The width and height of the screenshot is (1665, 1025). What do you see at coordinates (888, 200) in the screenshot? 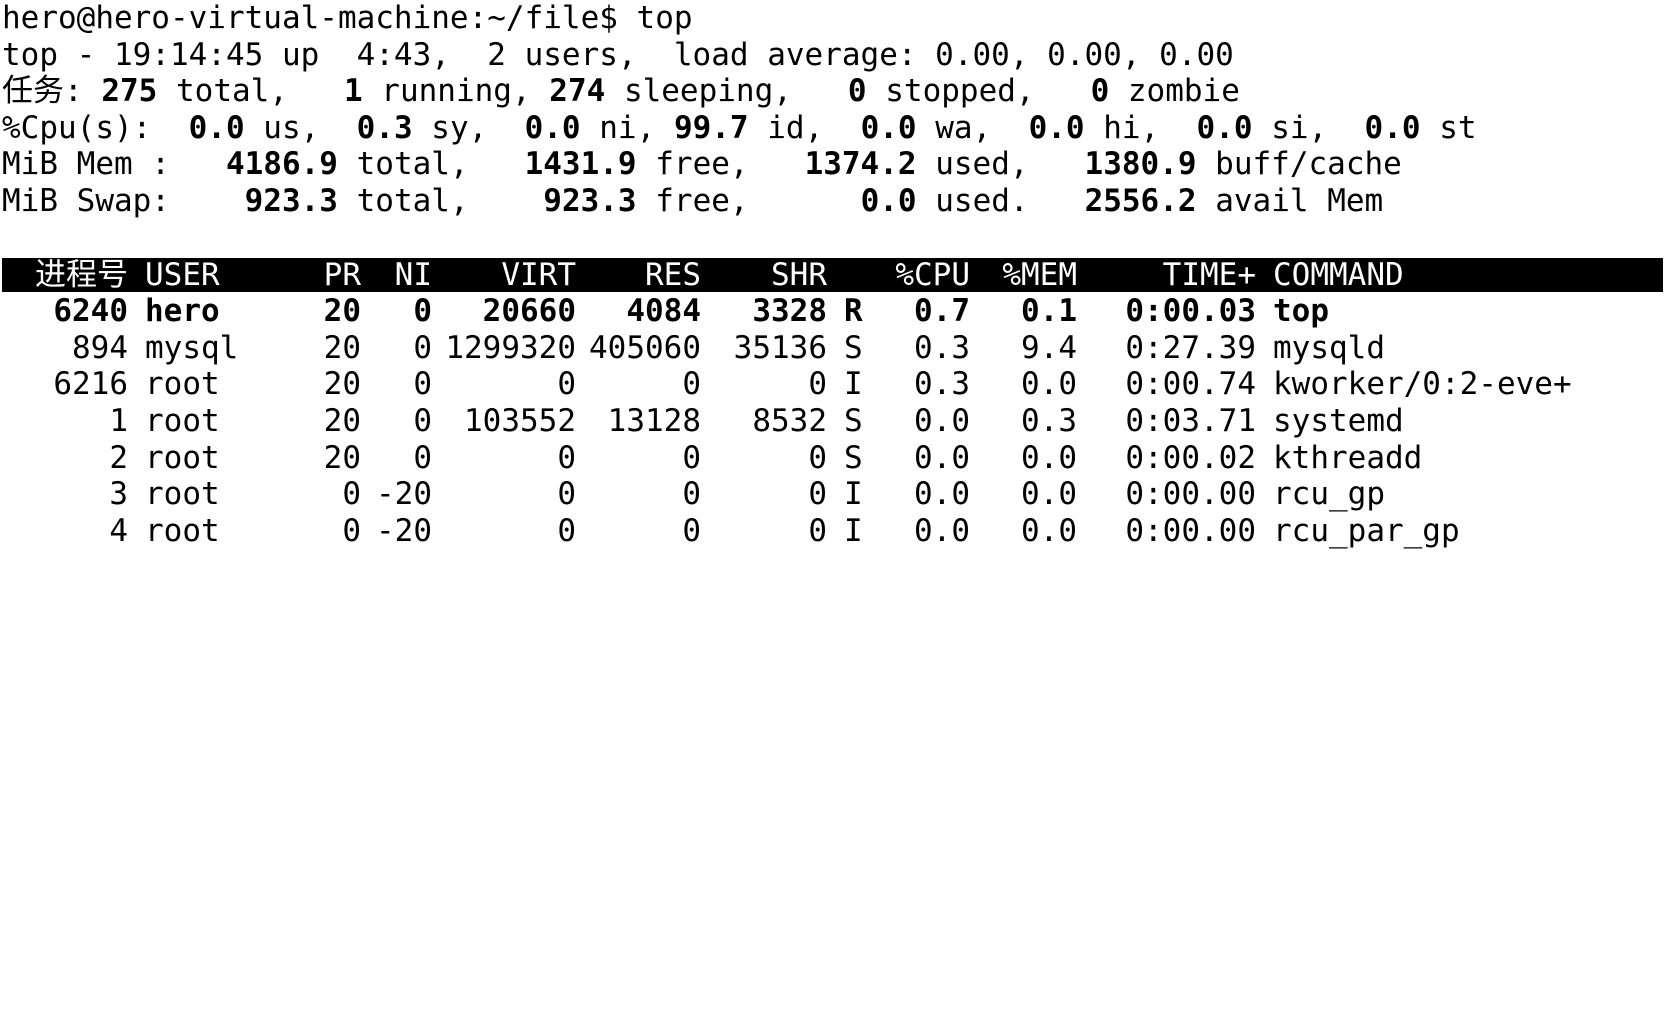
I see `swap-used: 0.0` at bounding box center [888, 200].